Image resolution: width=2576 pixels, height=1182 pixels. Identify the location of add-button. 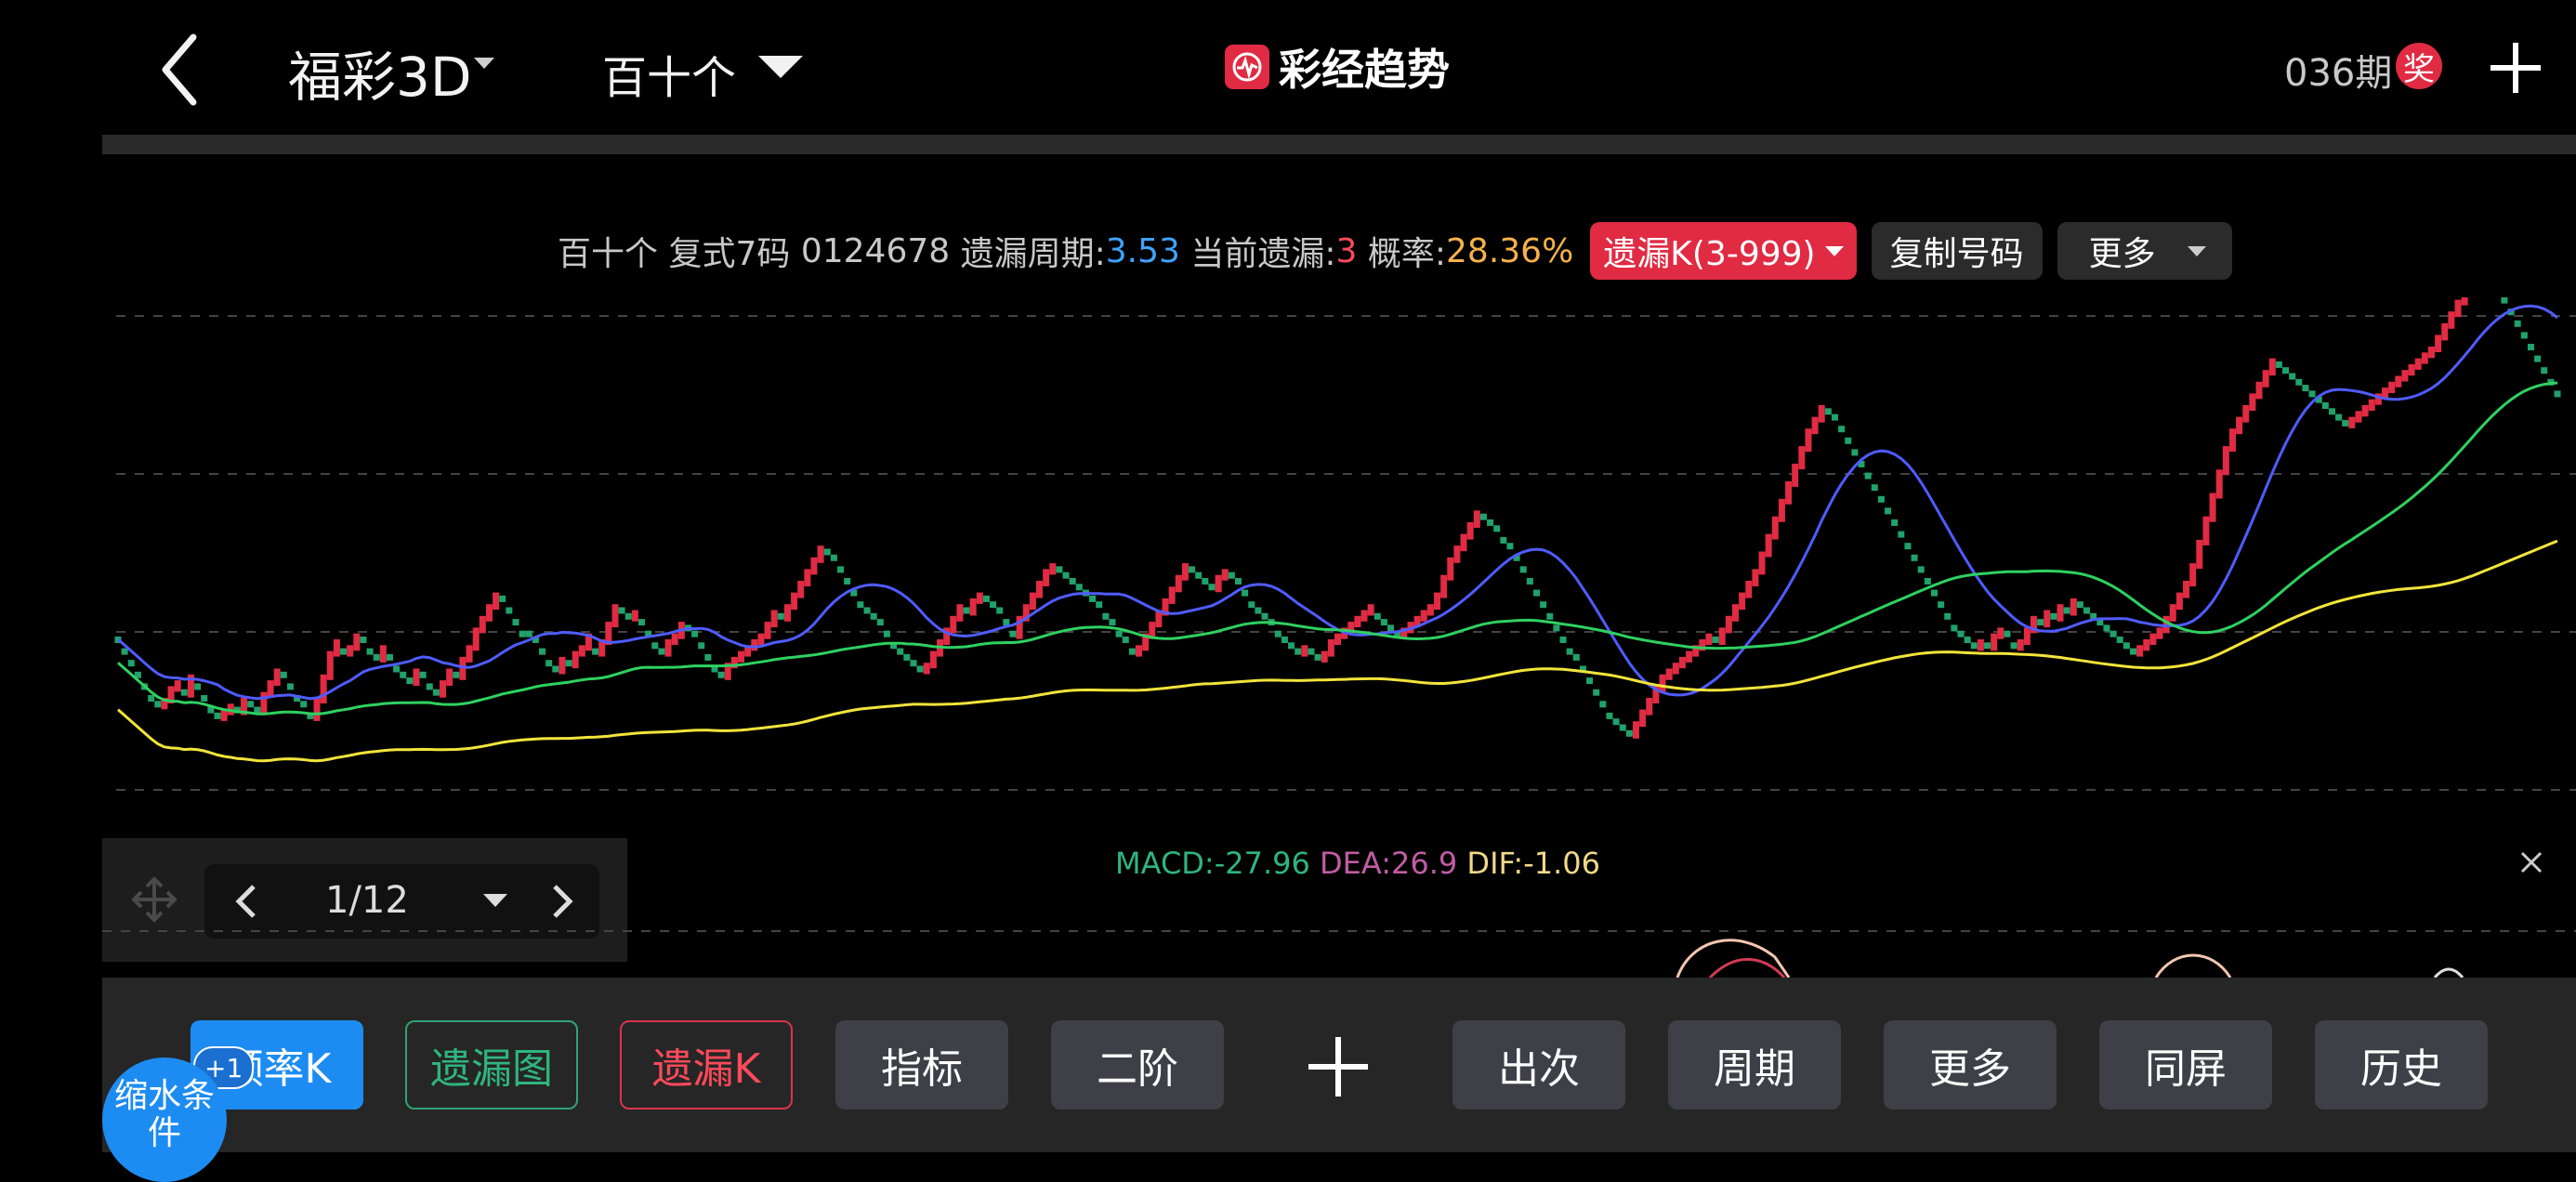
(2515, 67).